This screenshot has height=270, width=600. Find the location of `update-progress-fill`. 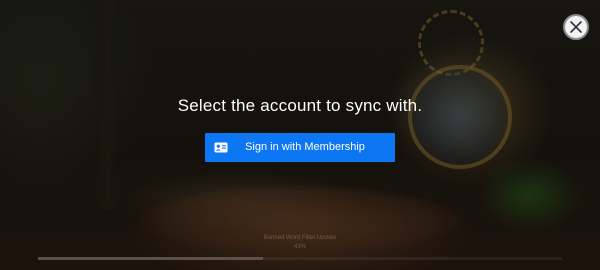

update-progress-fill is located at coordinates (151, 258).